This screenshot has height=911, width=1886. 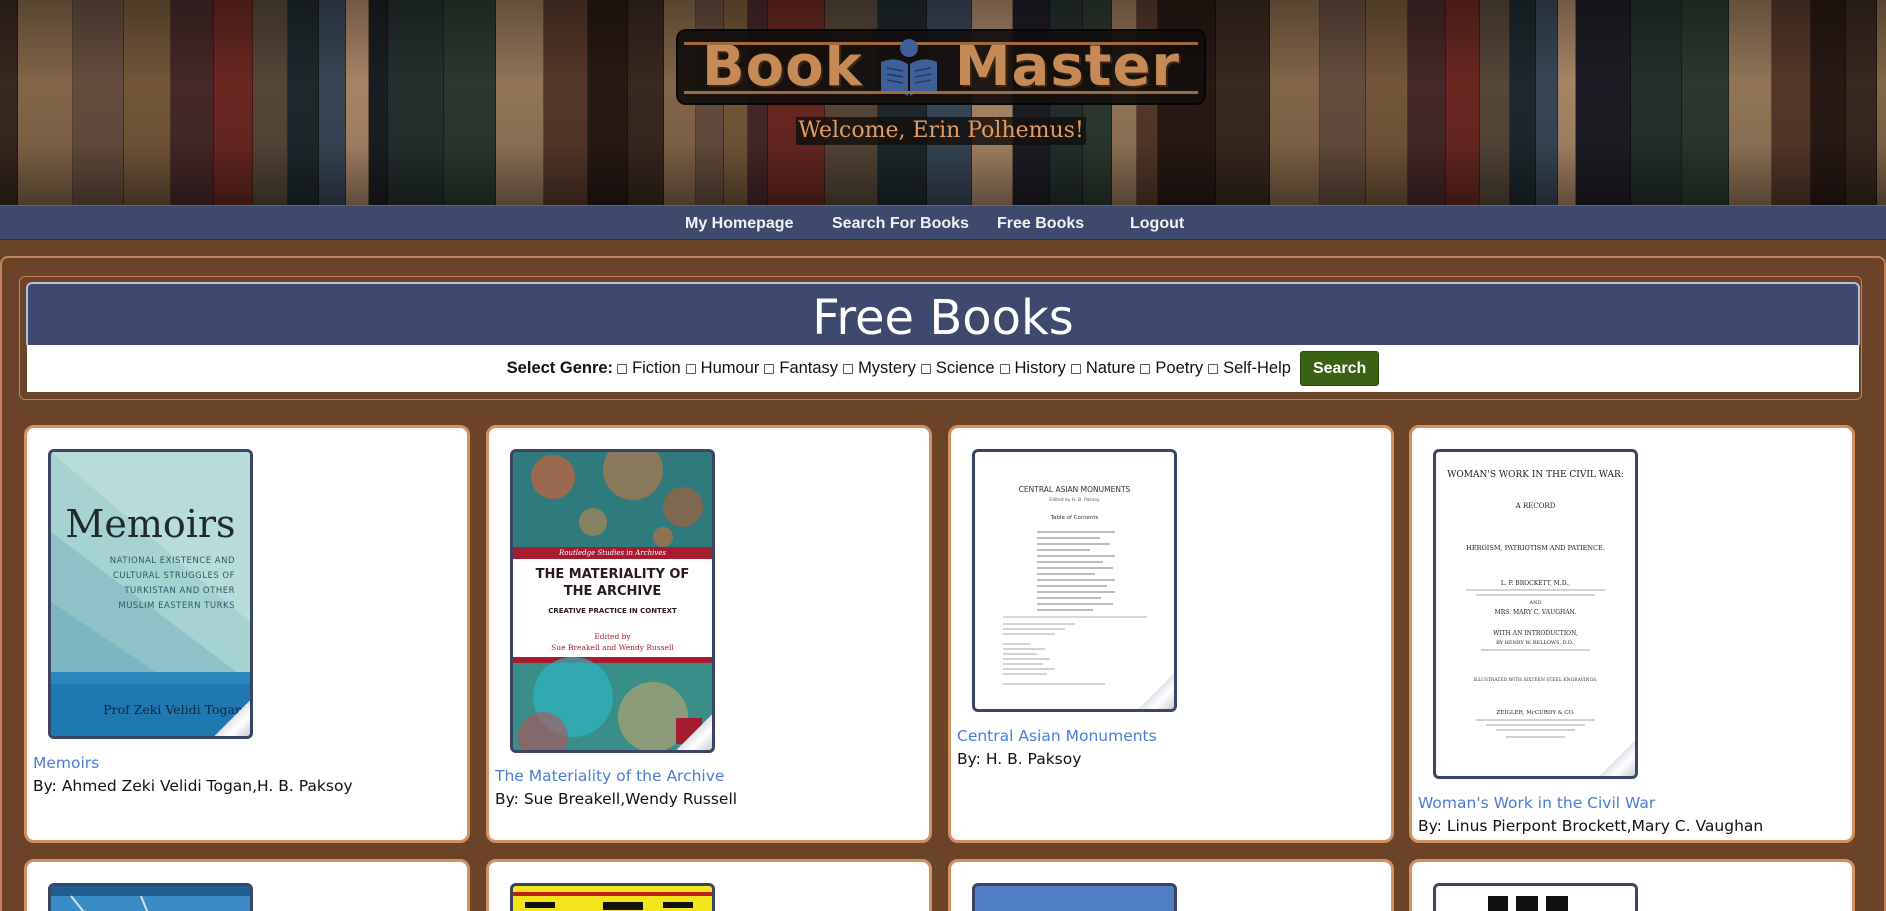 I want to click on nav-search-for-books: Search For Books, so click(x=900, y=223).